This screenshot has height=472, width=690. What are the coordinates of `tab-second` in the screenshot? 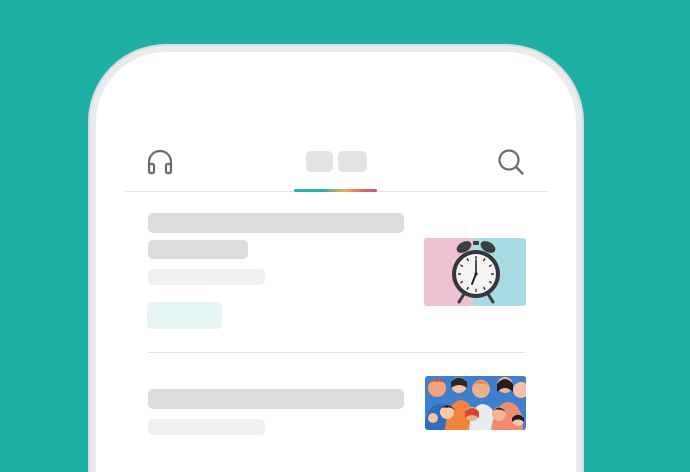 It's located at (352, 161).